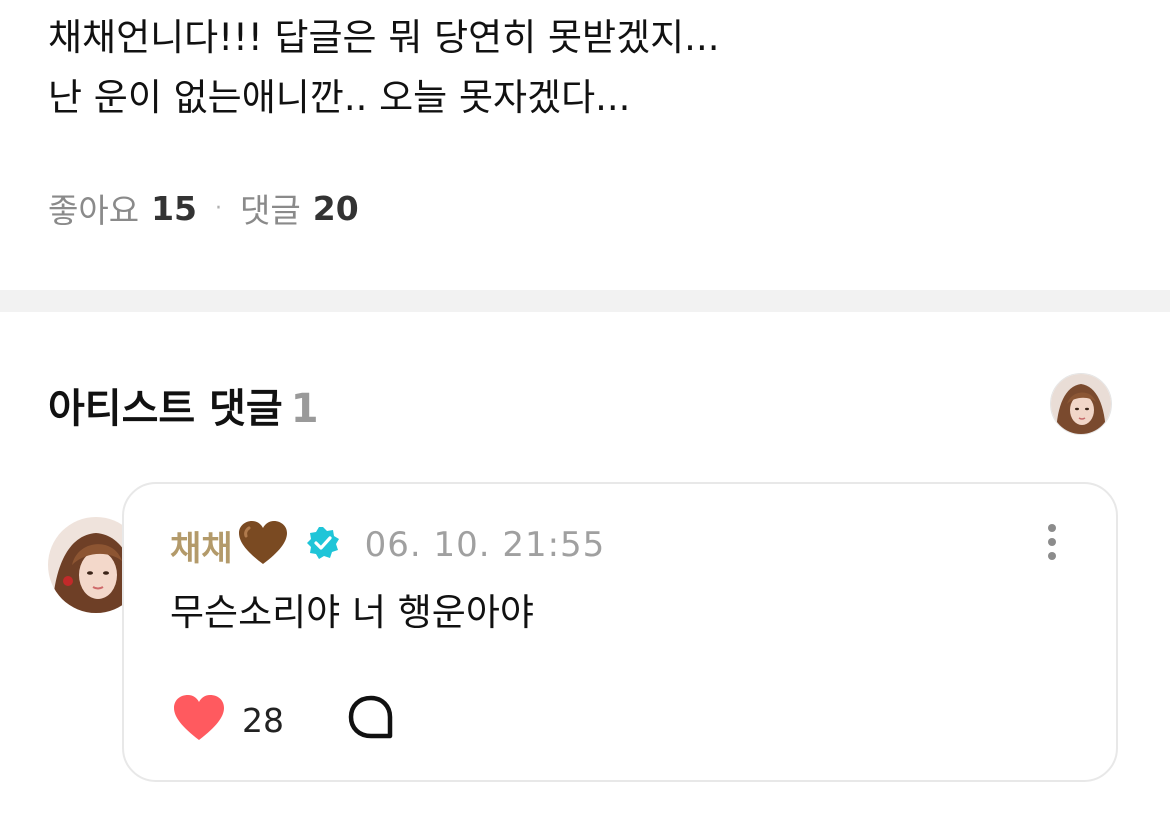  Describe the element at coordinates (304, 409) in the screenshot. I see `artist-comments-count: 1` at that location.